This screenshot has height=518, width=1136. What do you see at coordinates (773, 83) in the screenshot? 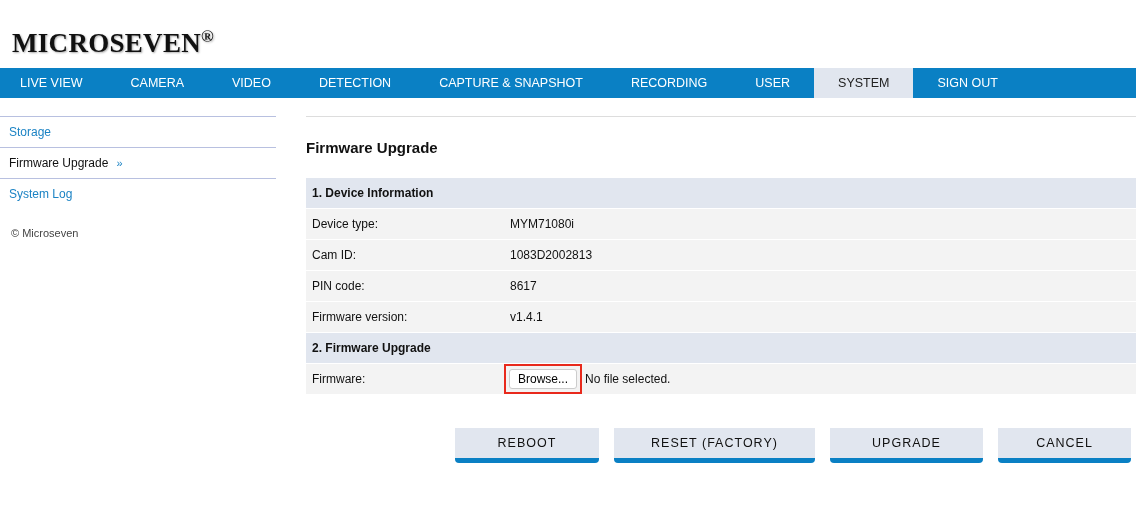
I see `nav-tab: USER` at bounding box center [773, 83].